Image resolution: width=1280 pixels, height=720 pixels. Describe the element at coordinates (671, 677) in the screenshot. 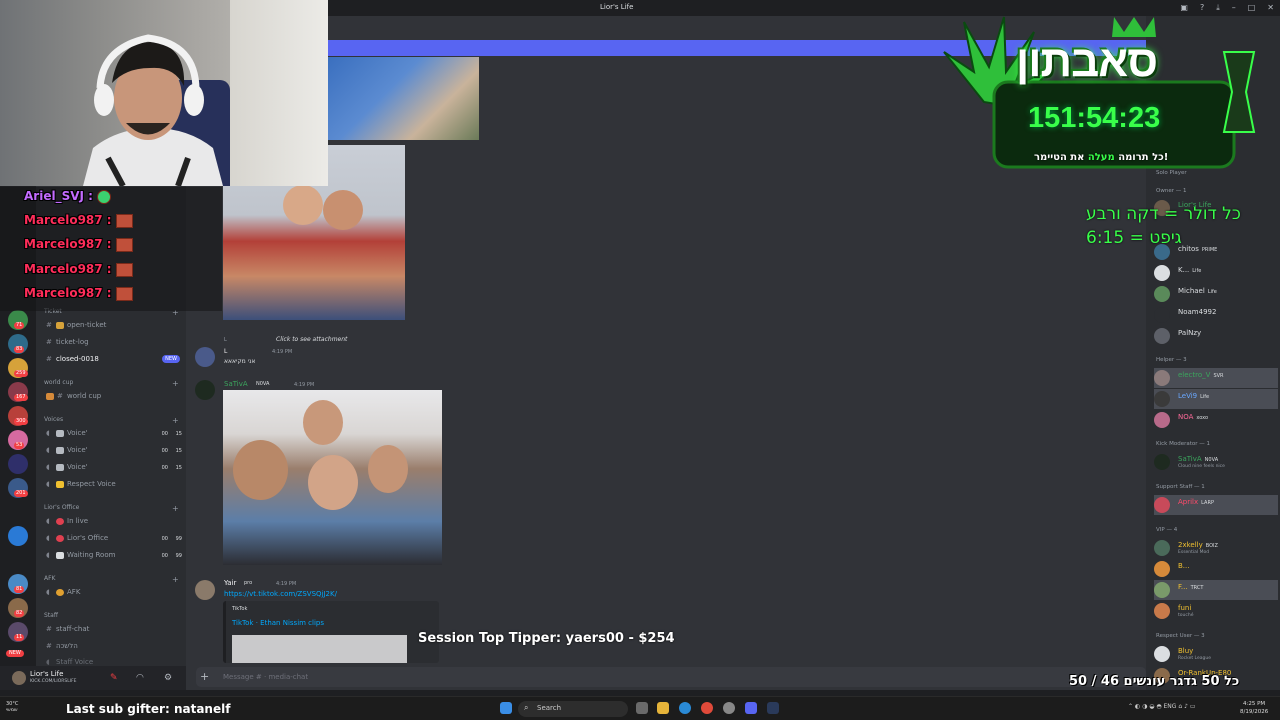

I see `message-input: + Message # · media-chat` at that location.